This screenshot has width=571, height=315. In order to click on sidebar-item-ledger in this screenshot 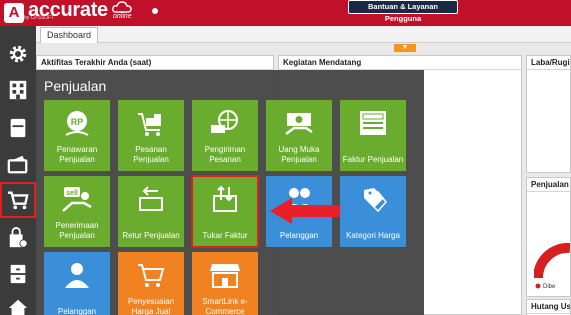, I will do `click(18, 128)`.